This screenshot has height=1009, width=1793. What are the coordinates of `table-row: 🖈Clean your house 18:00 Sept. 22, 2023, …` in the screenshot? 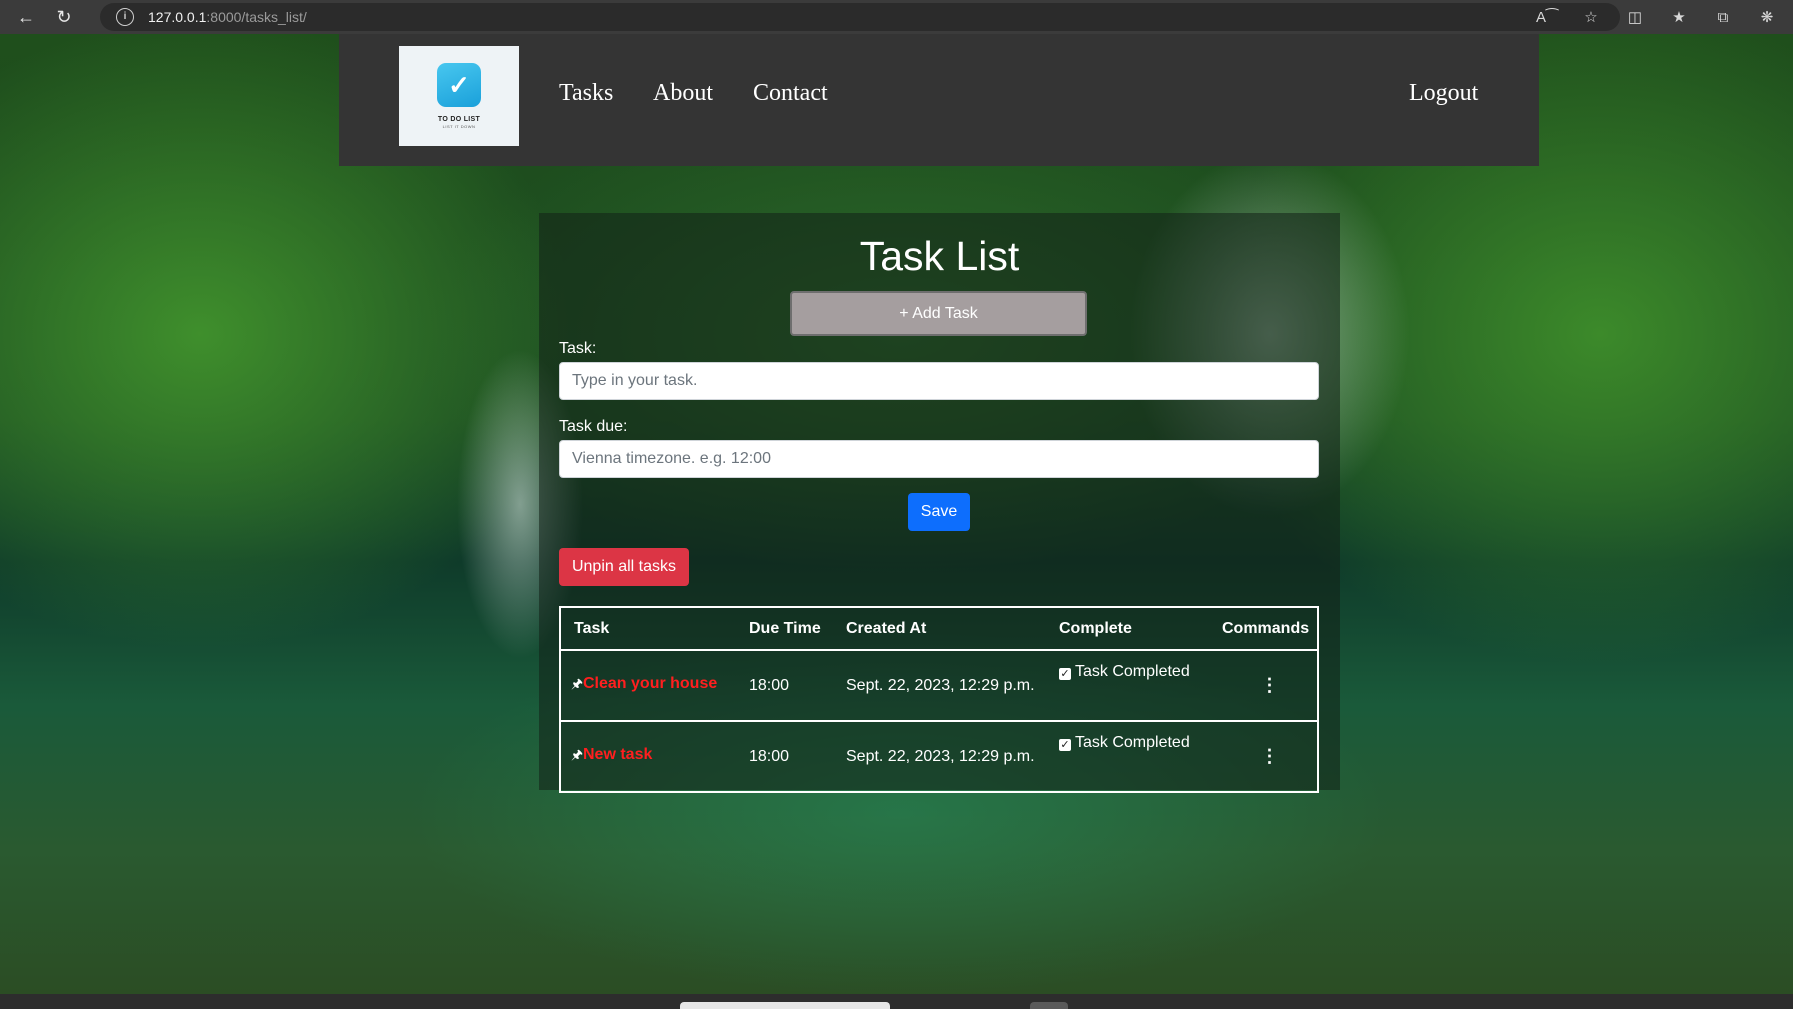 It's located at (939, 685).